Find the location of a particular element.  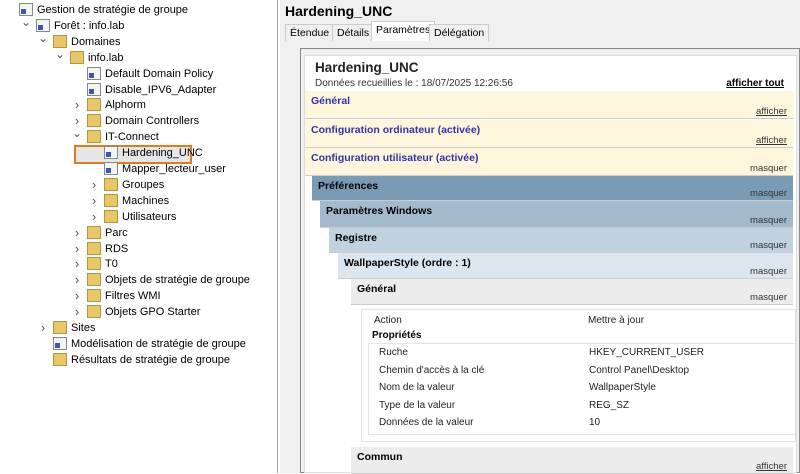

tree-item-label: Sites is located at coordinates (83, 328).